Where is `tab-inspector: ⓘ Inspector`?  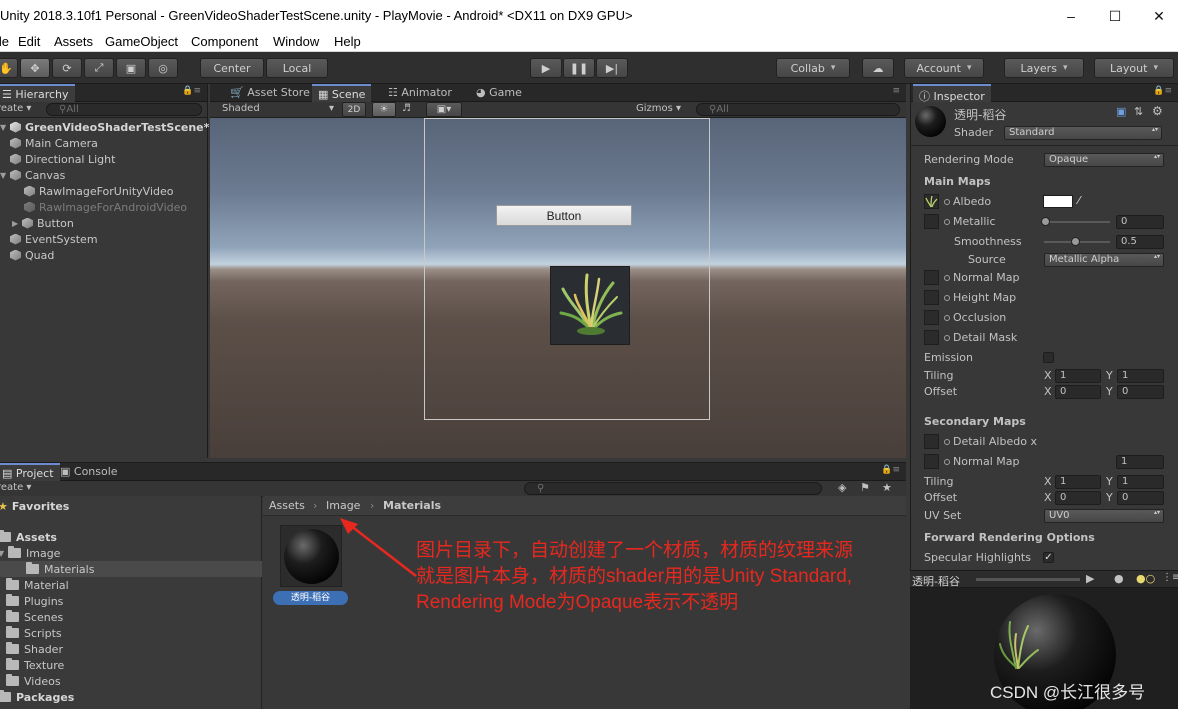
tab-inspector: ⓘ Inspector is located at coordinates (952, 93).